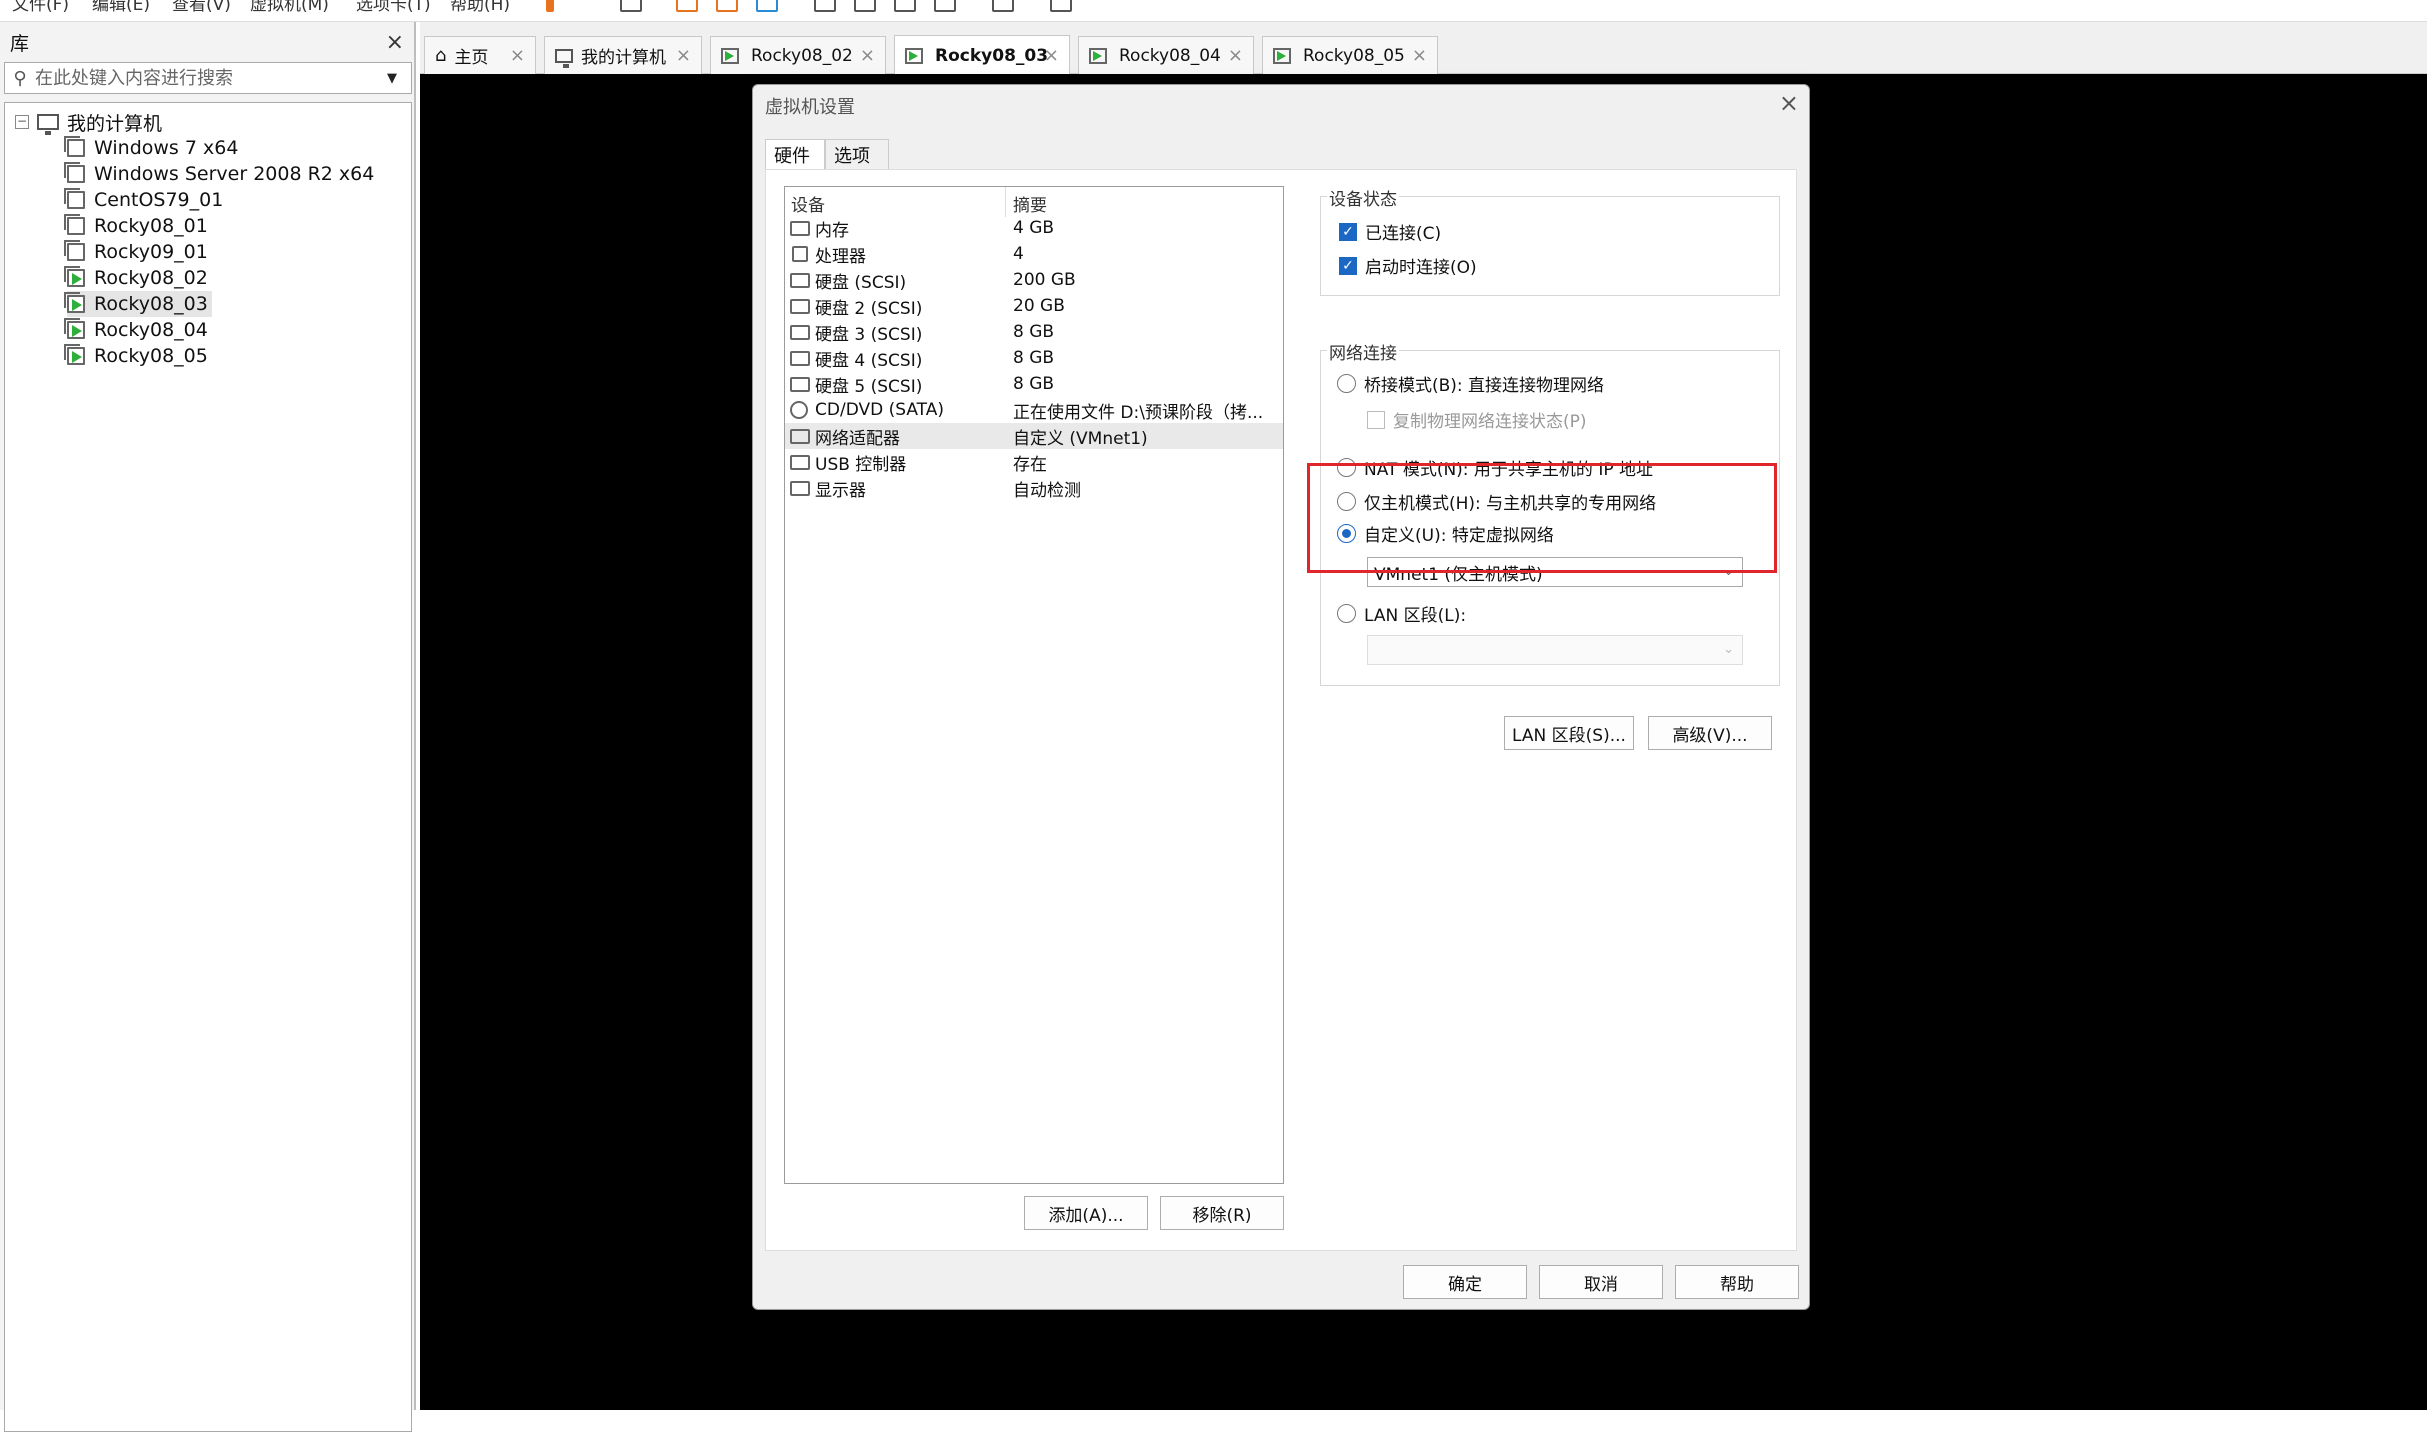 The height and width of the screenshot is (1432, 2427). Describe the element at coordinates (687, 6) in the screenshot. I see `snapshot-icon` at that location.